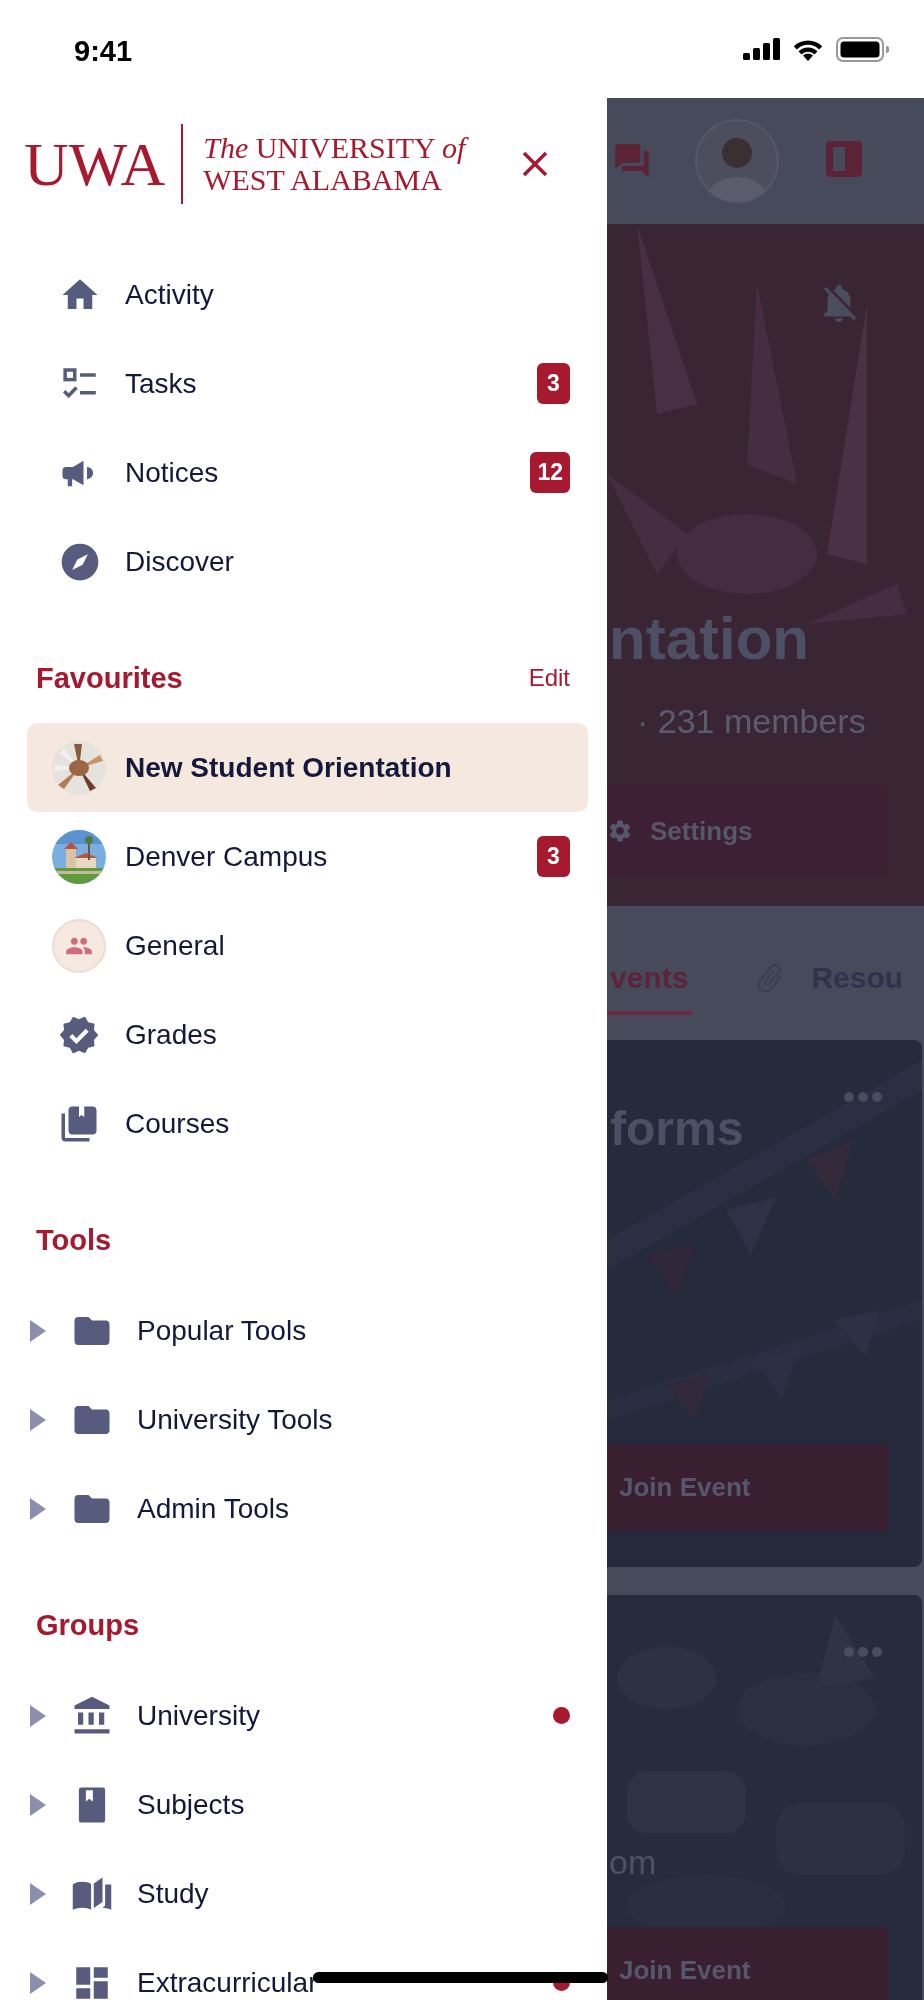 The height and width of the screenshot is (2000, 924). I want to click on edit-link: Edit, so click(549, 678).